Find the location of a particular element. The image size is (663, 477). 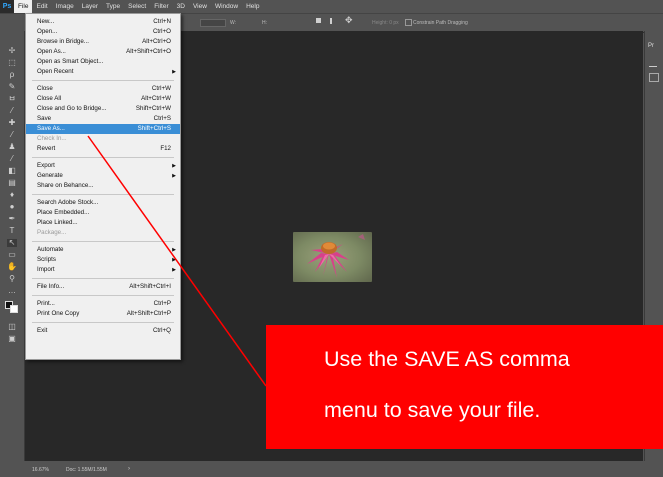

menu-item-label: Print One Copy is located at coordinates (58, 313).